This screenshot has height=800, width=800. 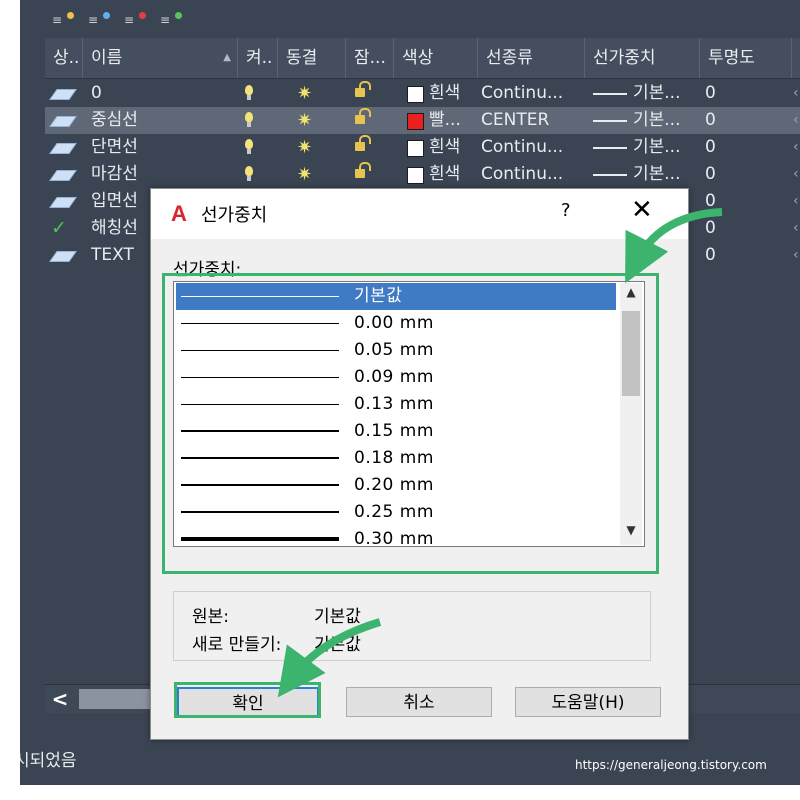 What do you see at coordinates (671, 765) in the screenshot?
I see `watermark: https://generaljeong.tistory.com` at bounding box center [671, 765].